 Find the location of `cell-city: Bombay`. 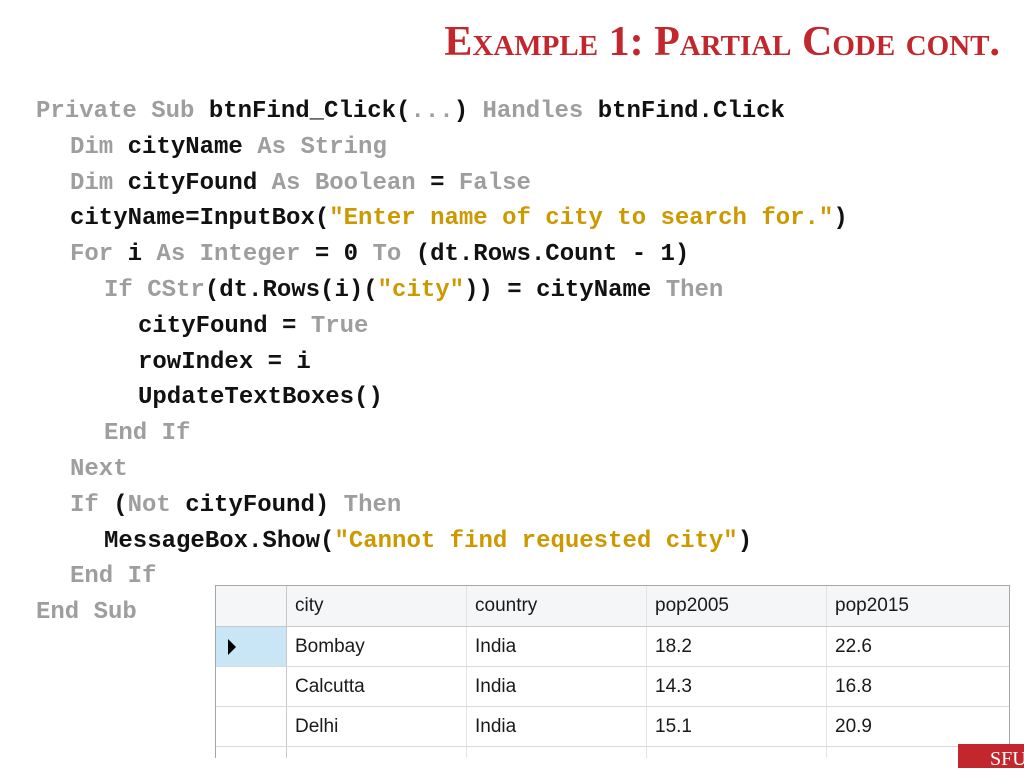

cell-city: Bombay is located at coordinates (377, 646).